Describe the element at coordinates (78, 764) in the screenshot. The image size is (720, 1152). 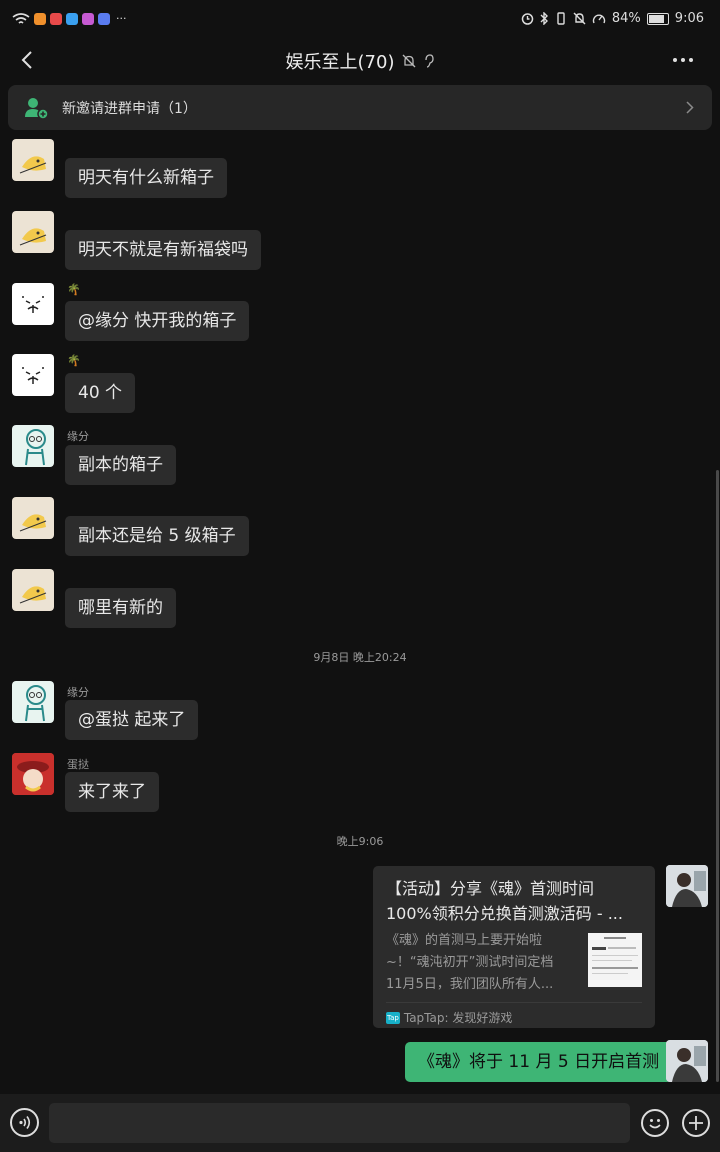
I see `sender-name: 蛋挞` at that location.